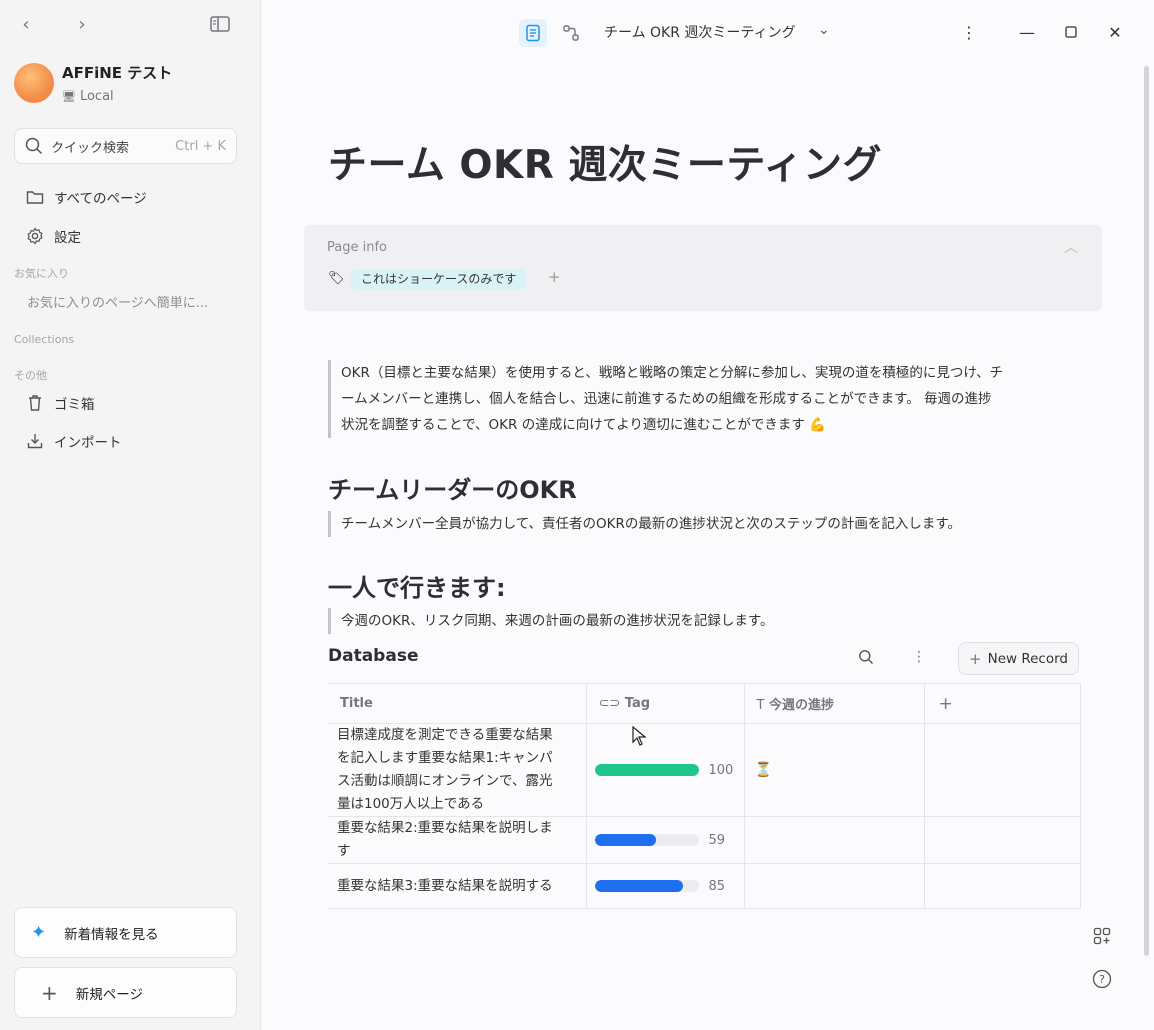 This screenshot has height=1030, width=1154. Describe the element at coordinates (100, 199) in the screenshot. I see `sidebar-item-label: すべてのページ` at that location.